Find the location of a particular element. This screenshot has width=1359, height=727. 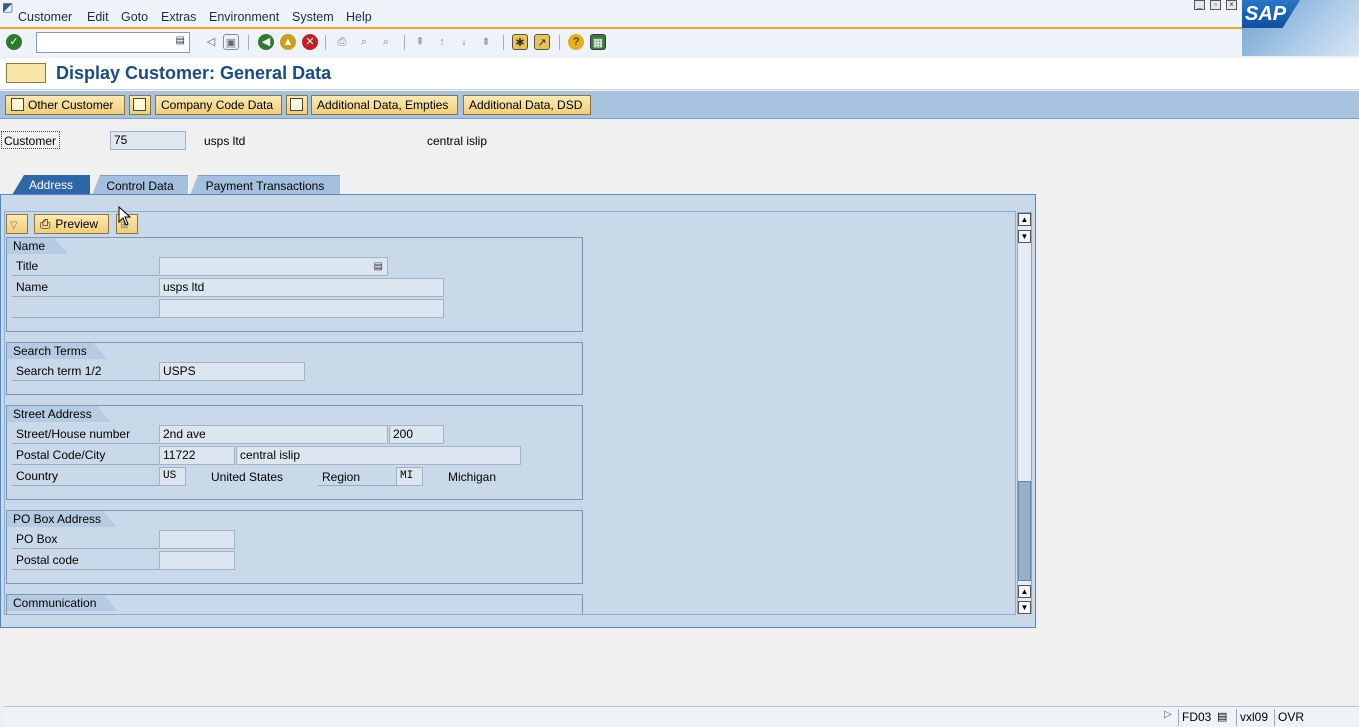

communication-heading: Communication is located at coordinates (62, 603).